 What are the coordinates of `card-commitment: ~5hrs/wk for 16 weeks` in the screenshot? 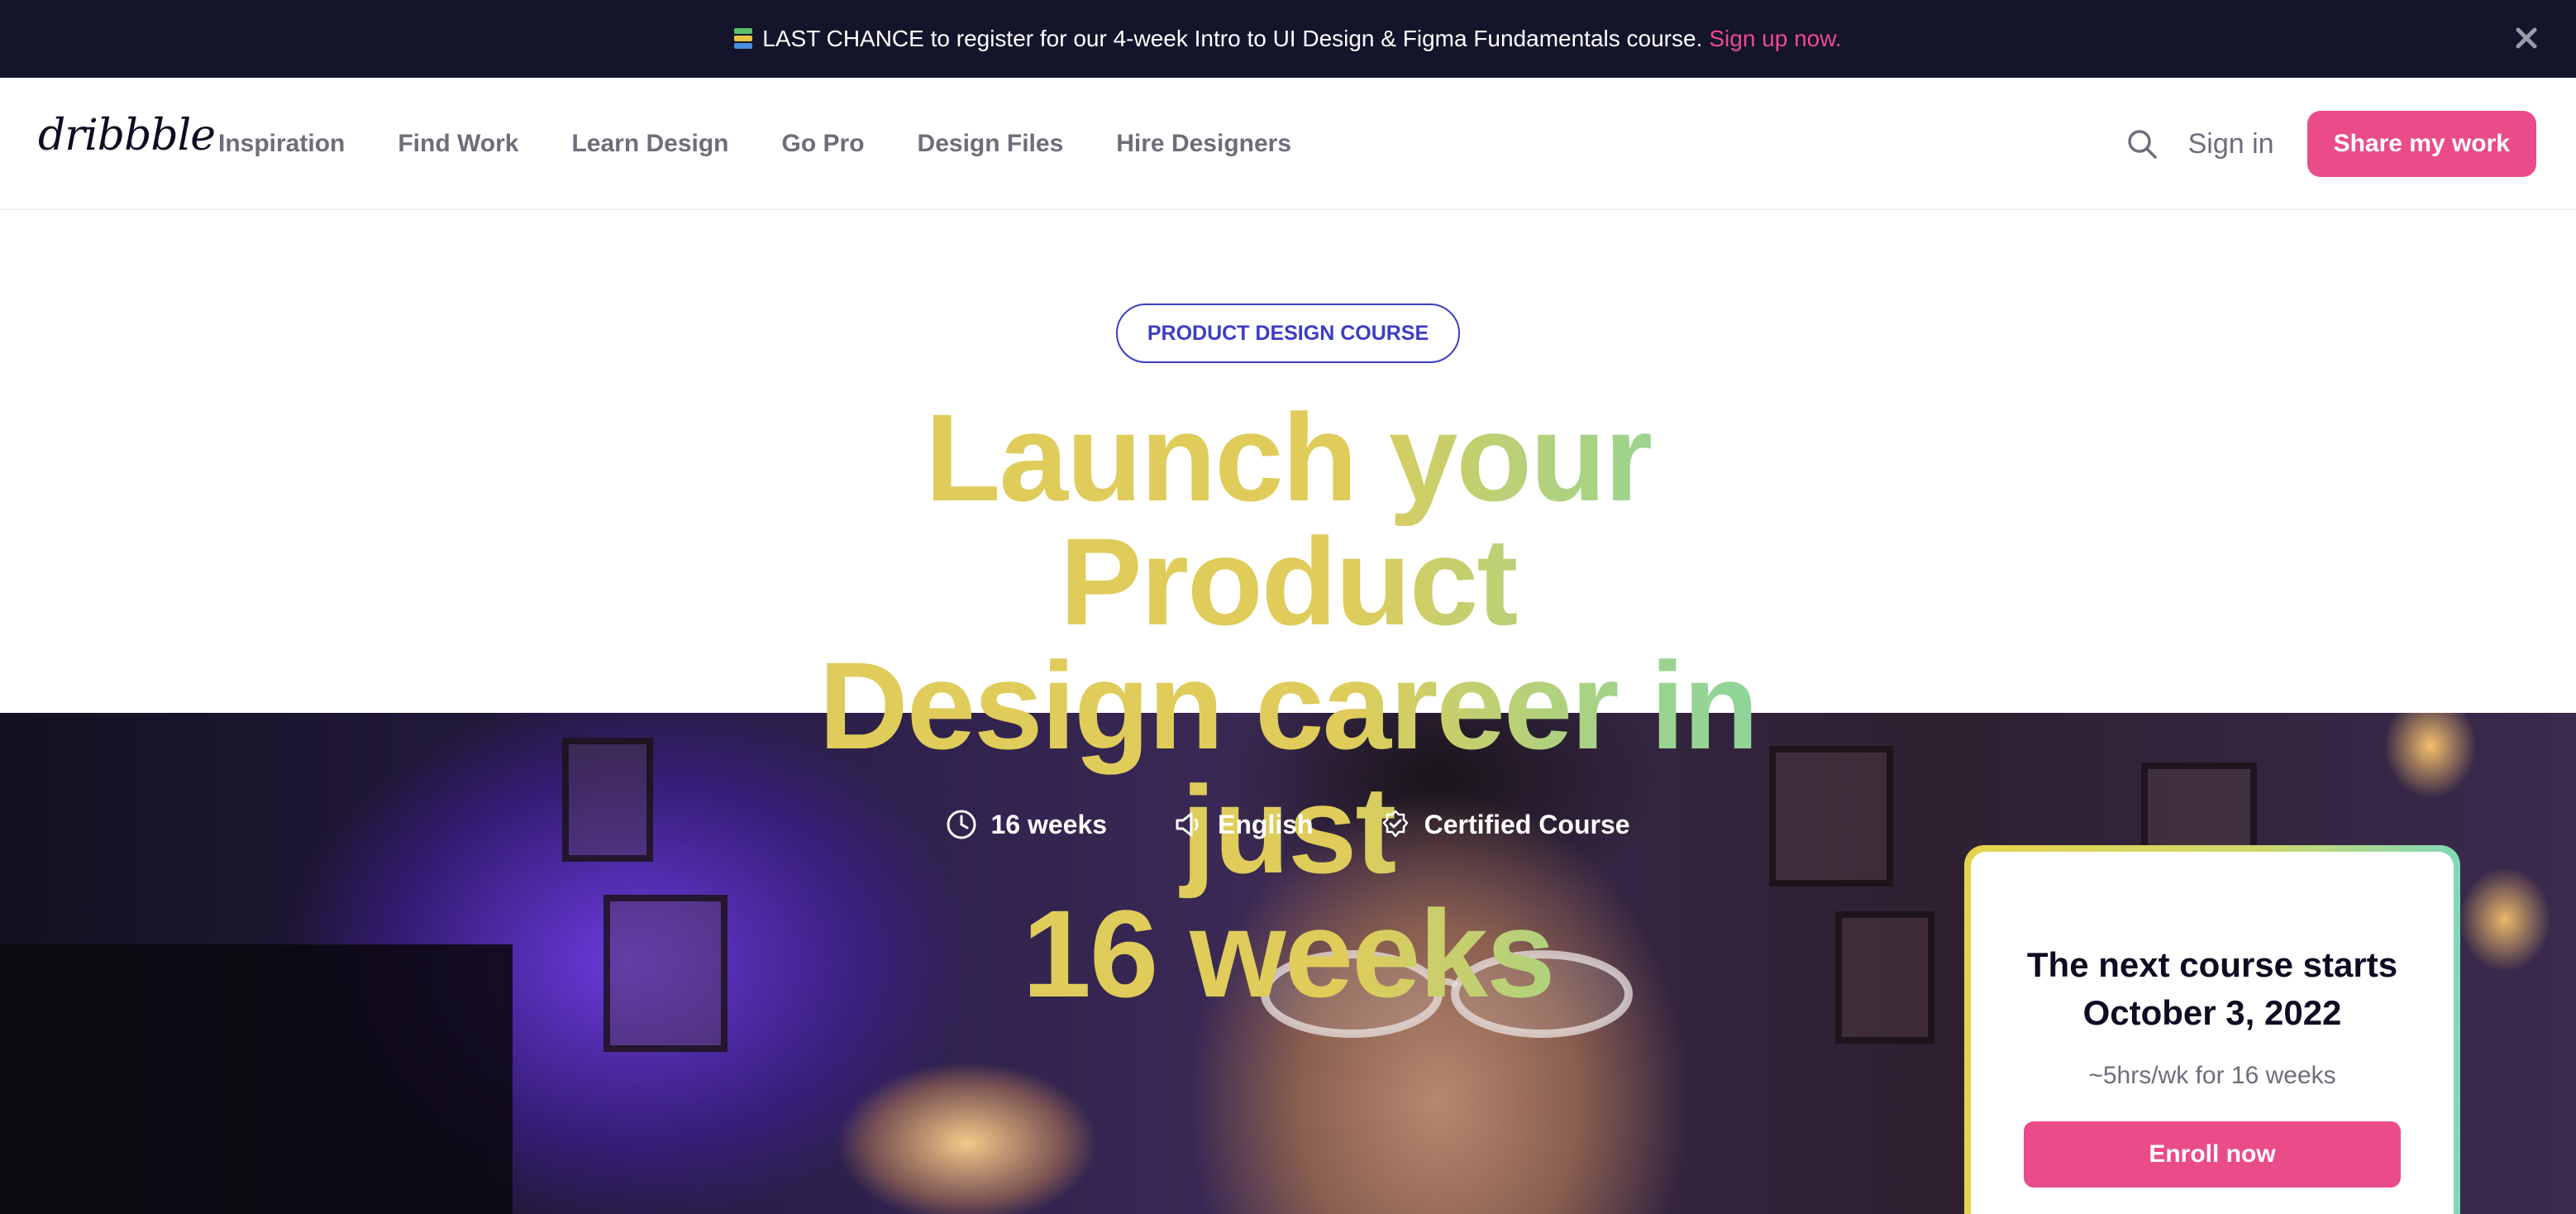 It's located at (2212, 1076).